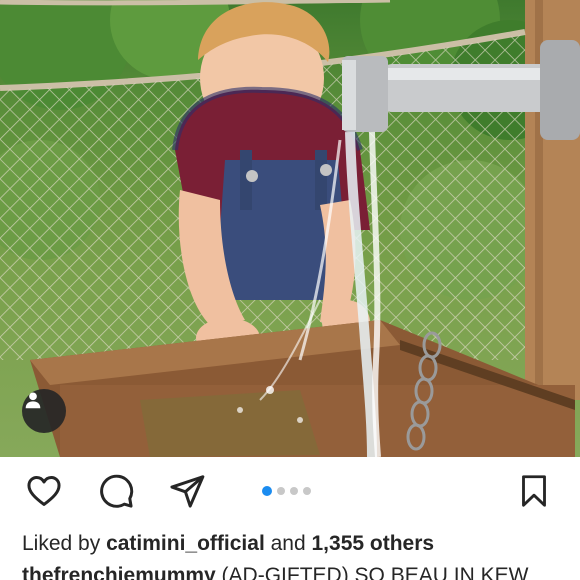 The image size is (580, 580). I want to click on tagged-people-button, so click(44, 411).